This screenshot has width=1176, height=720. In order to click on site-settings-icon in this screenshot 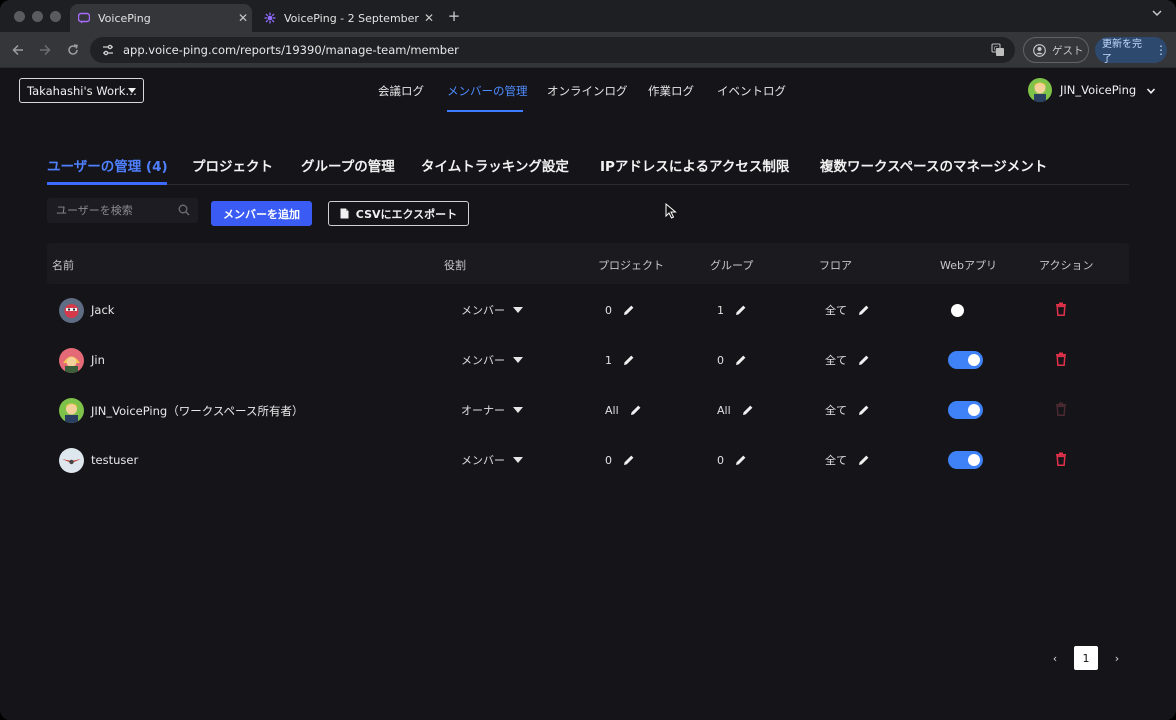, I will do `click(108, 50)`.